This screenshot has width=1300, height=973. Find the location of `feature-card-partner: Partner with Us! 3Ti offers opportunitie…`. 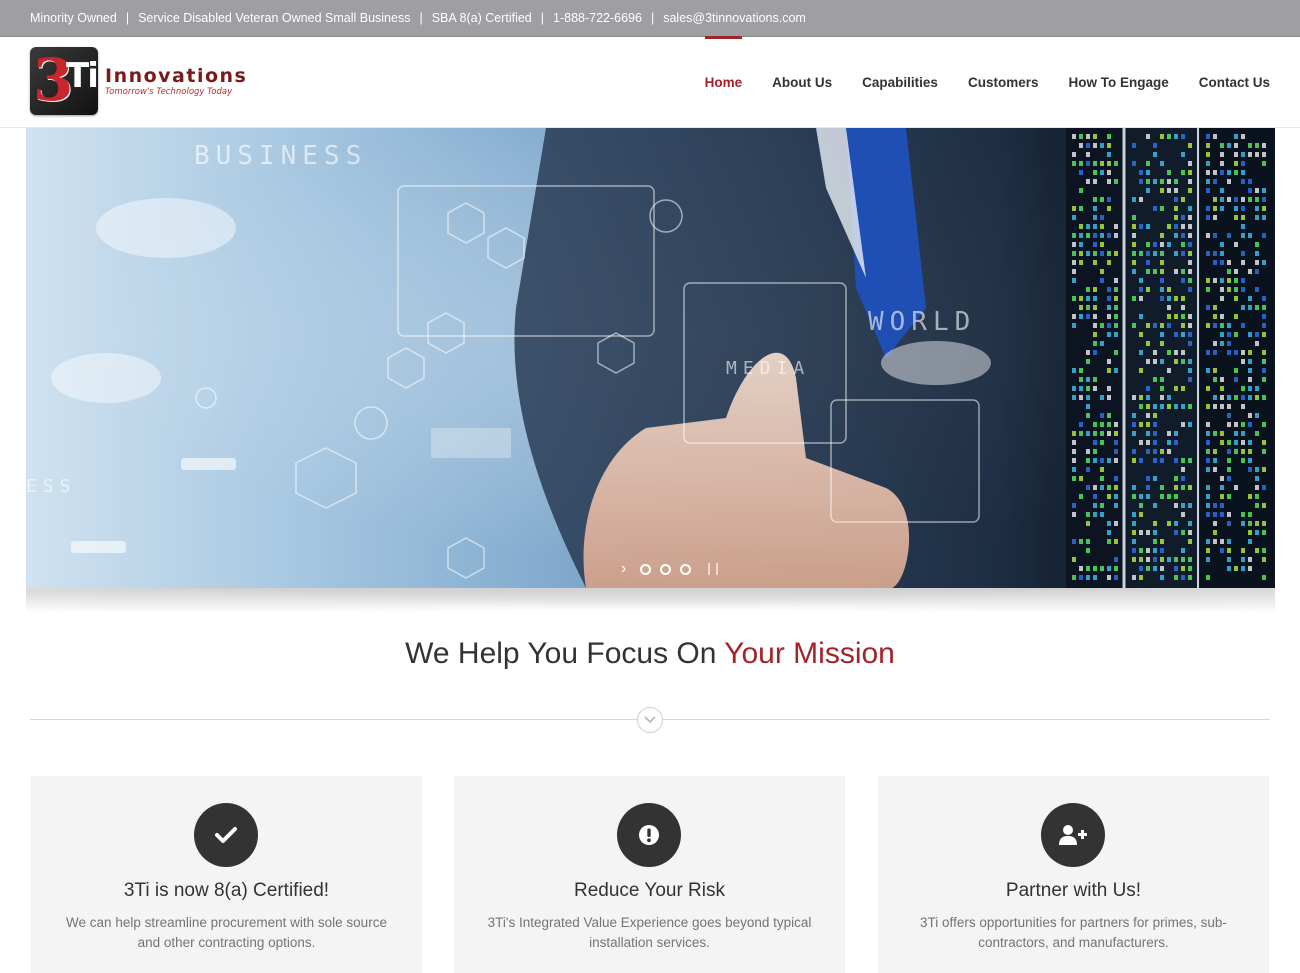

feature-card-partner: Partner with Us! 3Ti offers opportunitie… is located at coordinates (1073, 874).